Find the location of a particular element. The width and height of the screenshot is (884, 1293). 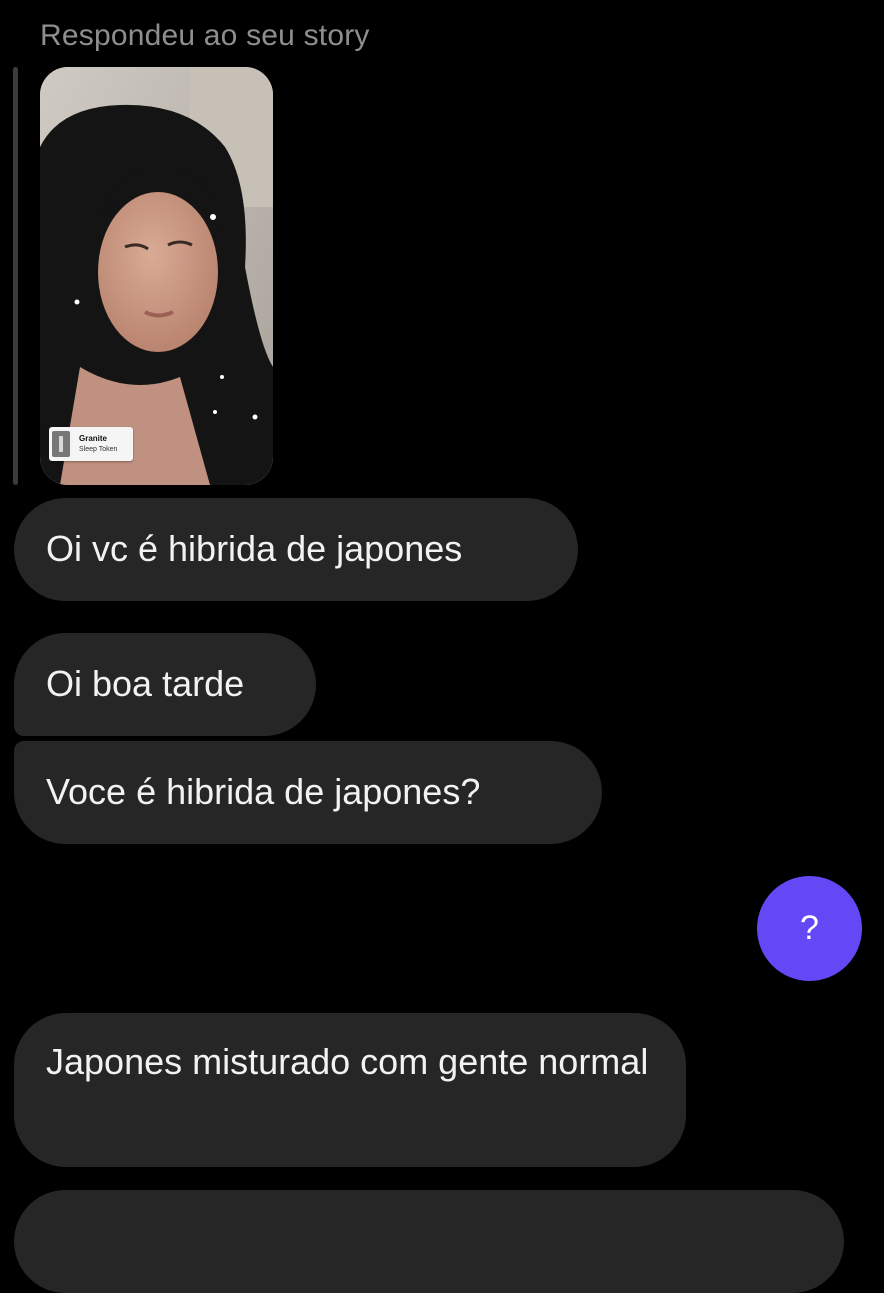

message-bubble-received: Voce é hibrida de japones? is located at coordinates (308, 792).